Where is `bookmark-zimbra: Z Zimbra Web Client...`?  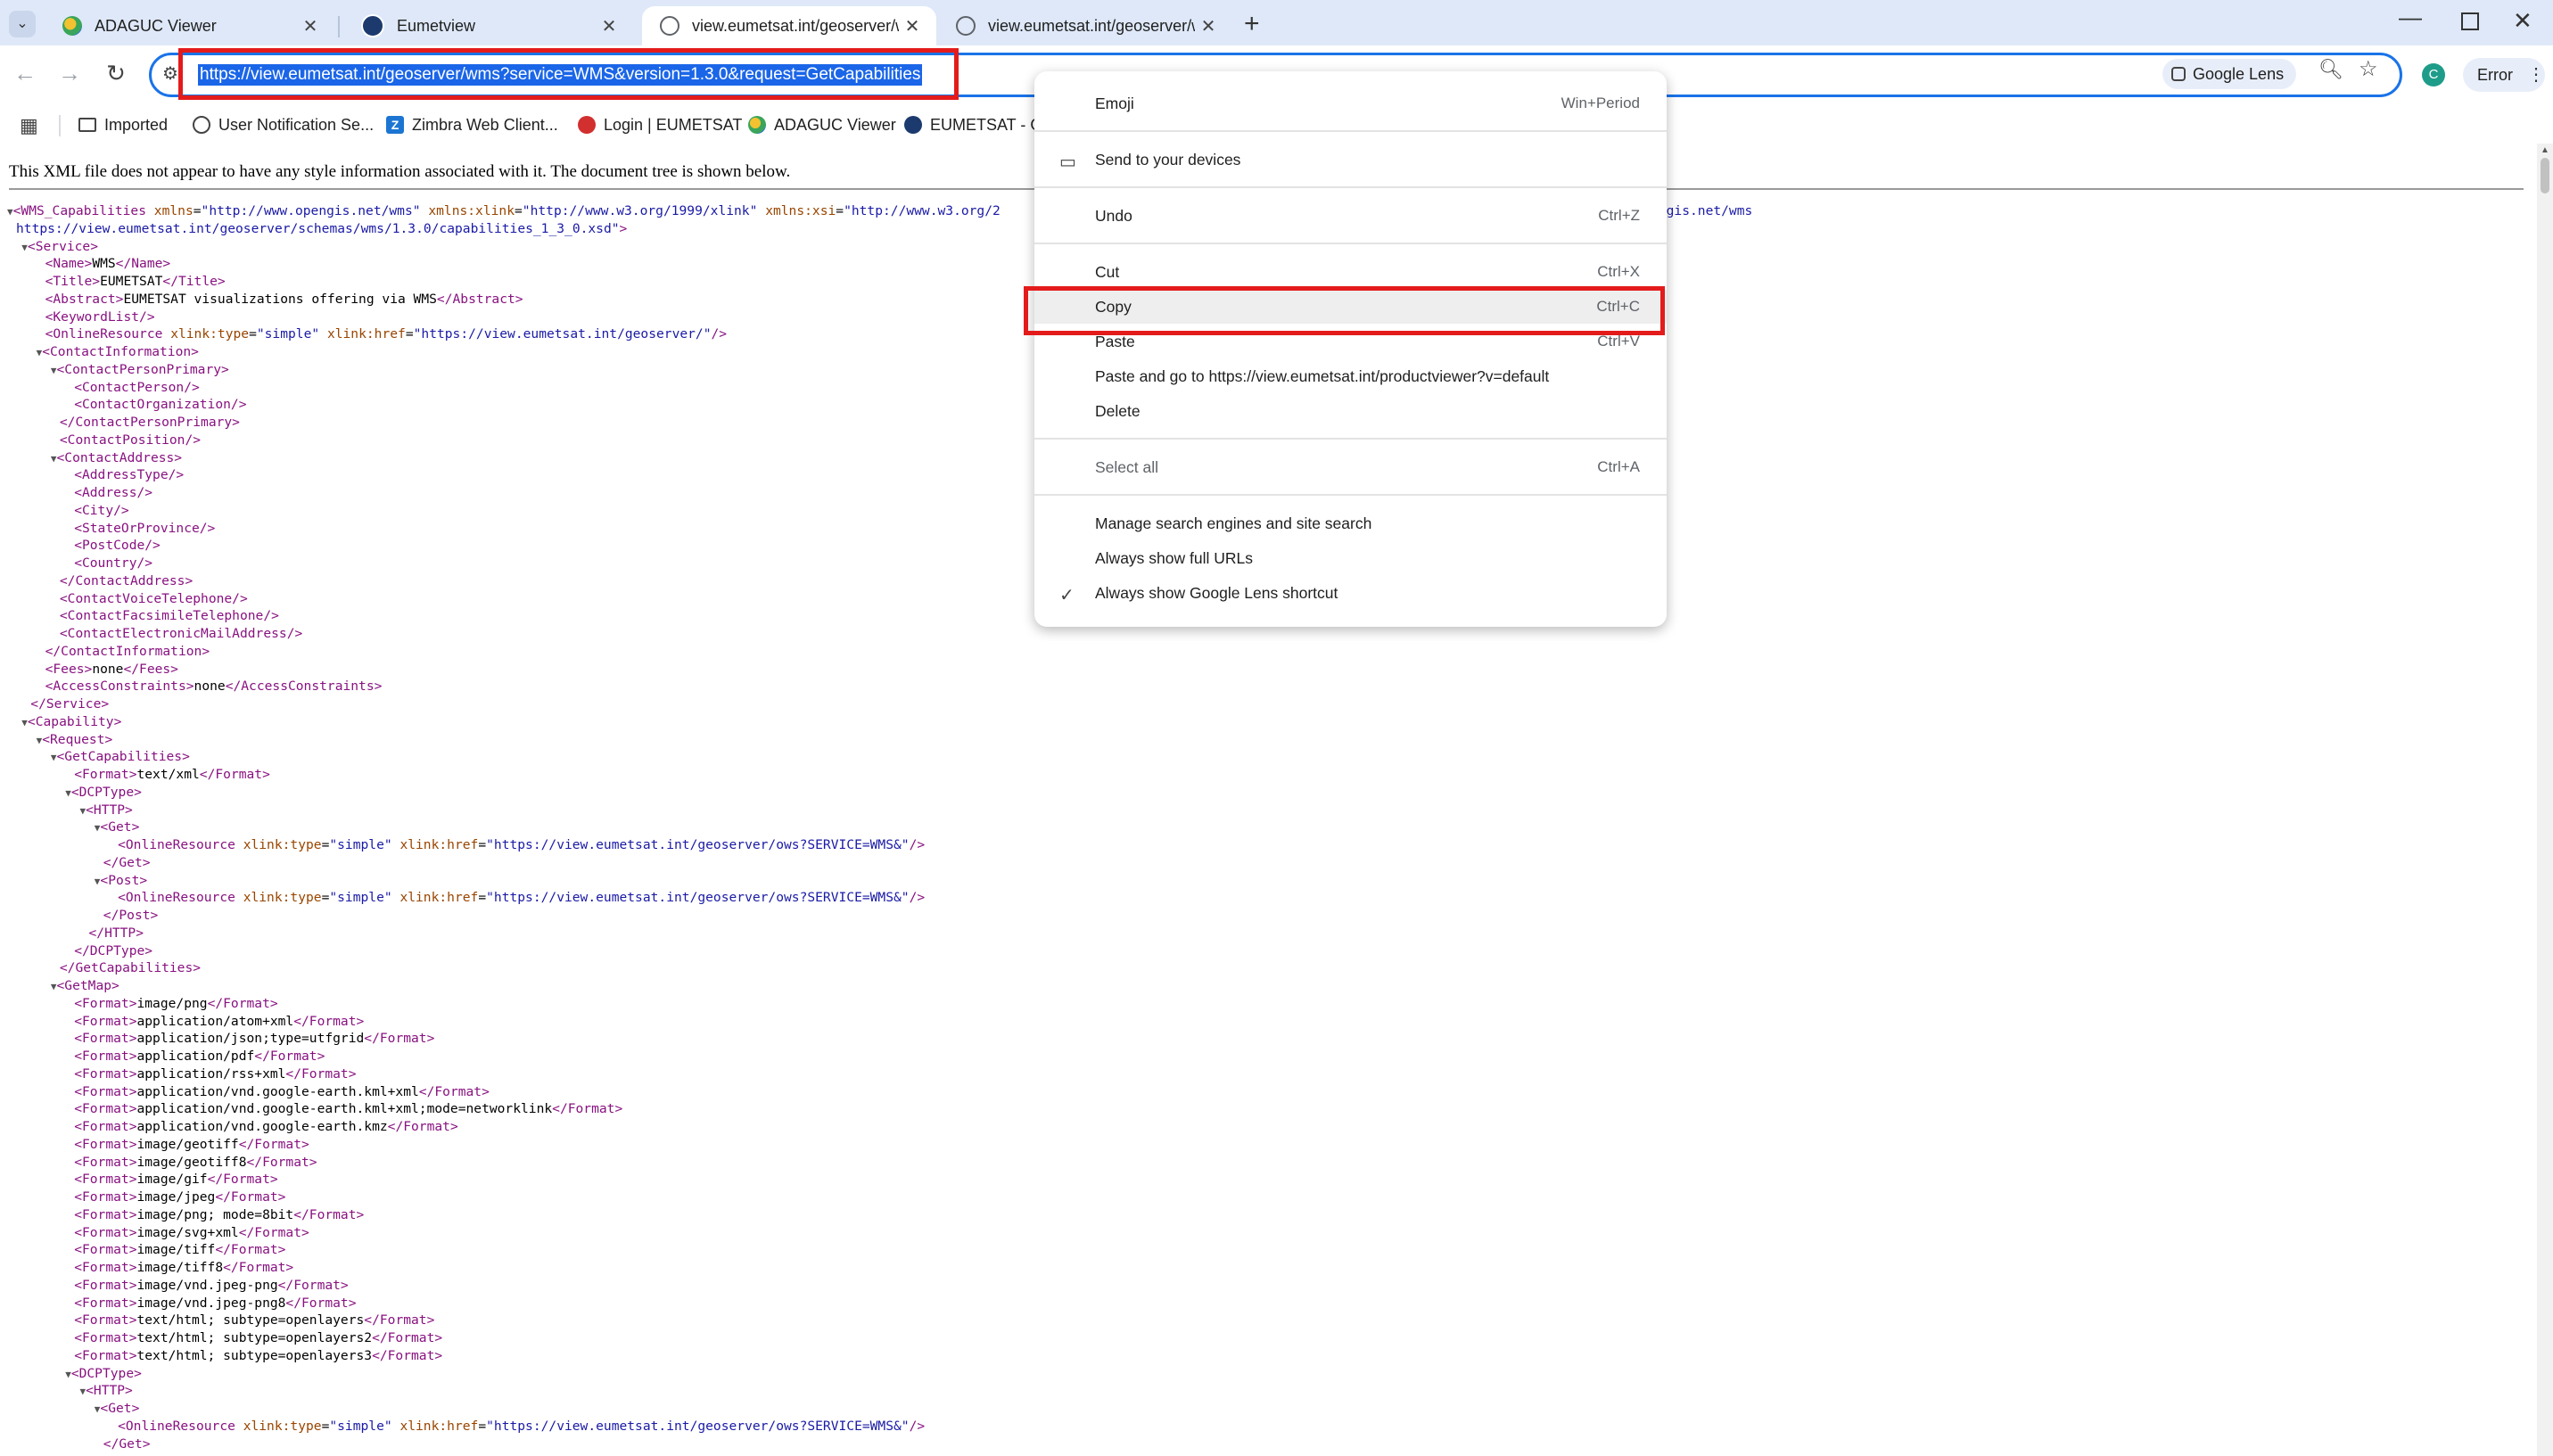 bookmark-zimbra: Z Zimbra Web Client... is located at coordinates (472, 124).